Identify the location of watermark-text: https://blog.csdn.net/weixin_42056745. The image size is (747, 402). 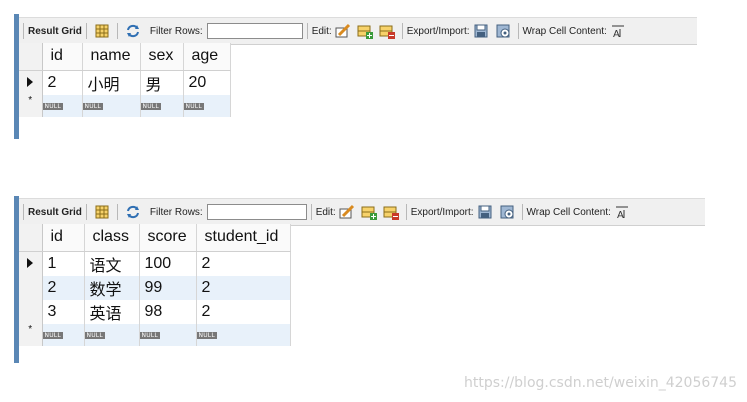
(600, 383).